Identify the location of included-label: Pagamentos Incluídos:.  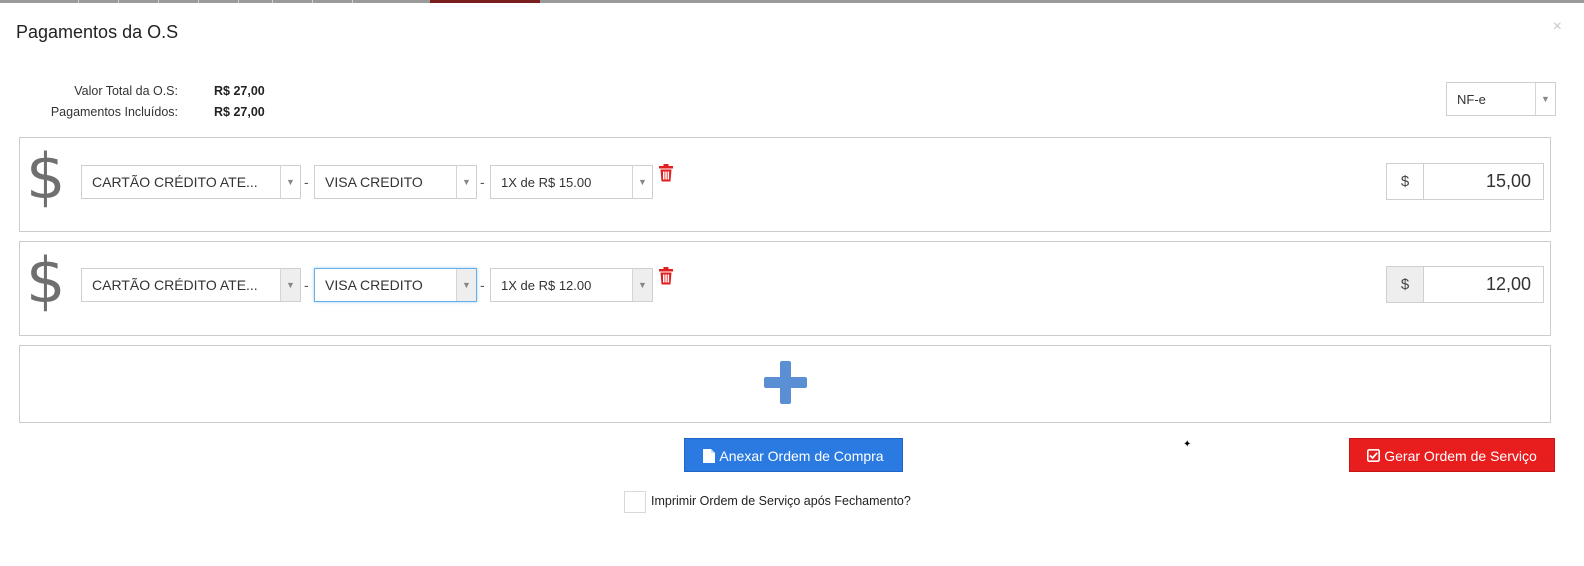
(114, 112).